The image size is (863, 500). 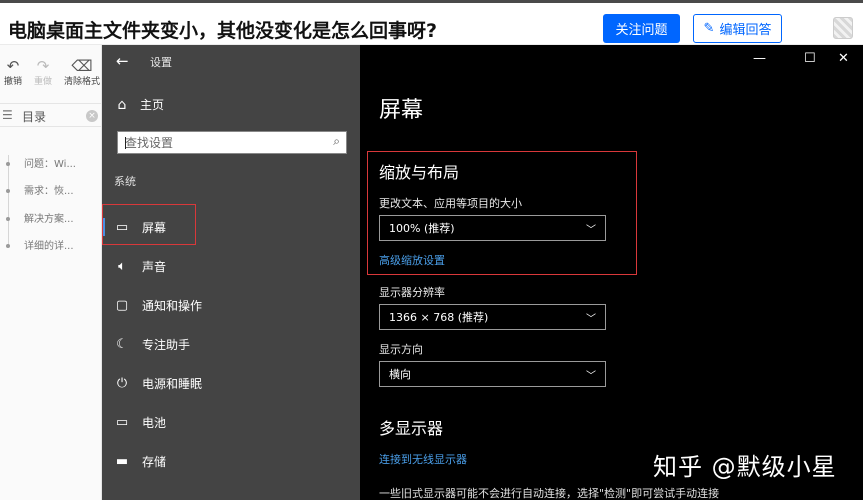 What do you see at coordinates (122, 61) in the screenshot?
I see `back-arrow-icon: ←` at bounding box center [122, 61].